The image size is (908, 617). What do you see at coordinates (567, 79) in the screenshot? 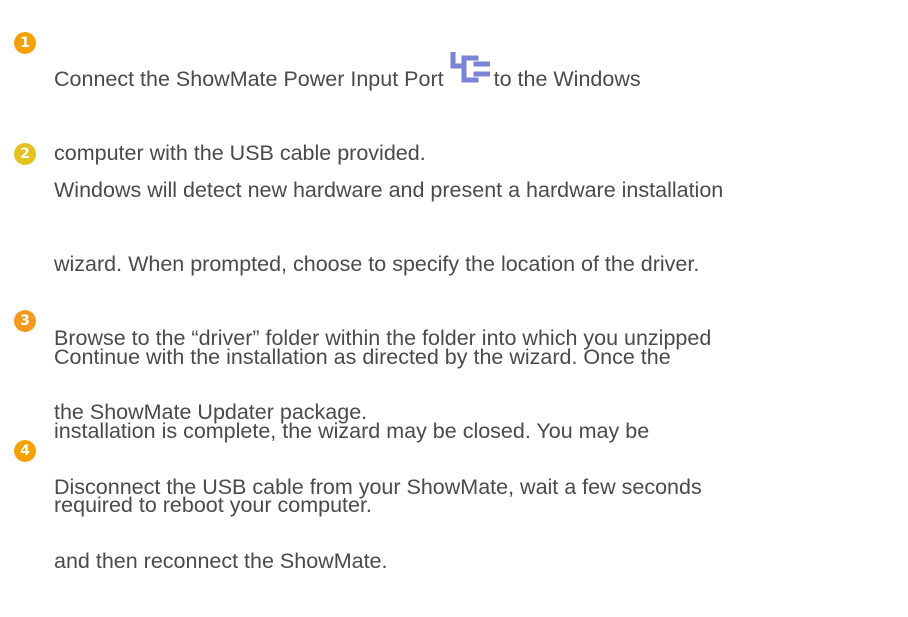
I see `step-text-line: to the Windows` at bounding box center [567, 79].